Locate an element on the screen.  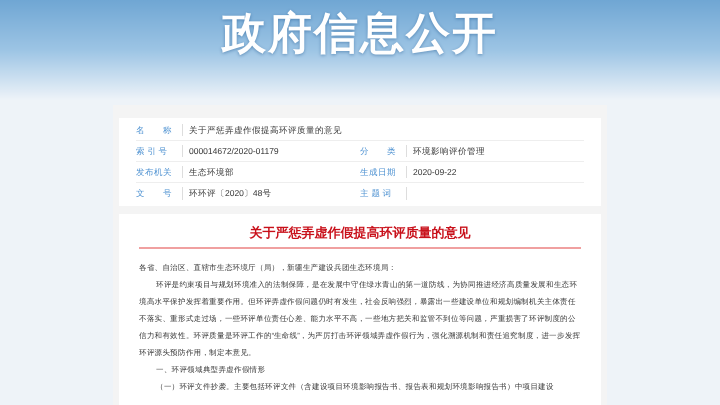
field-label: 索 引 号 is located at coordinates (159, 151).